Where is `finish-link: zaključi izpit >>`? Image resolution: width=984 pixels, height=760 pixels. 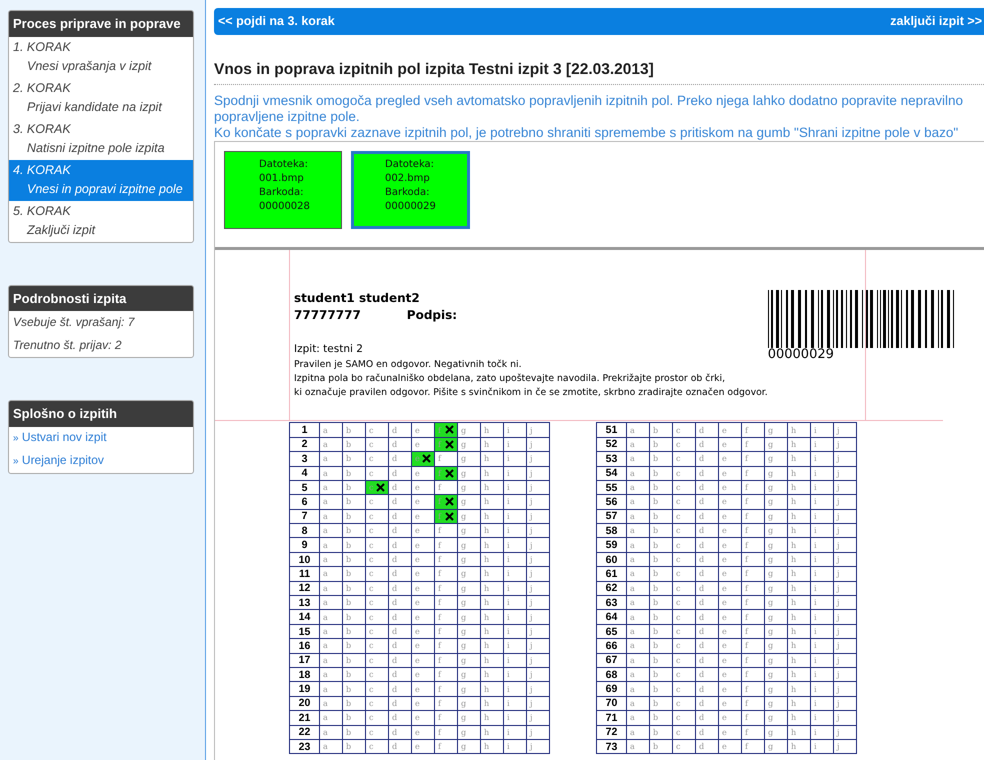 finish-link: zaključi izpit >> is located at coordinates (936, 21).